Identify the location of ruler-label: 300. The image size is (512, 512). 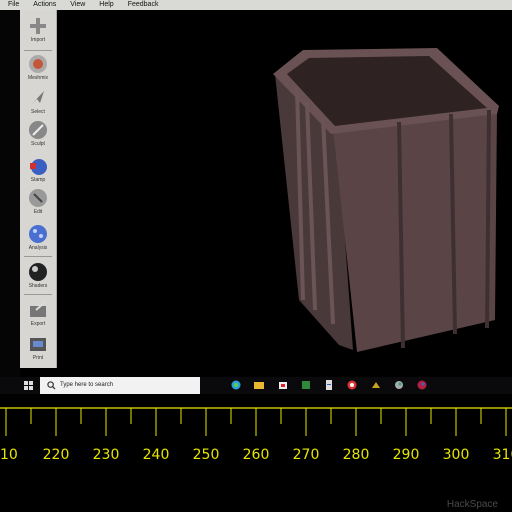
(456, 455).